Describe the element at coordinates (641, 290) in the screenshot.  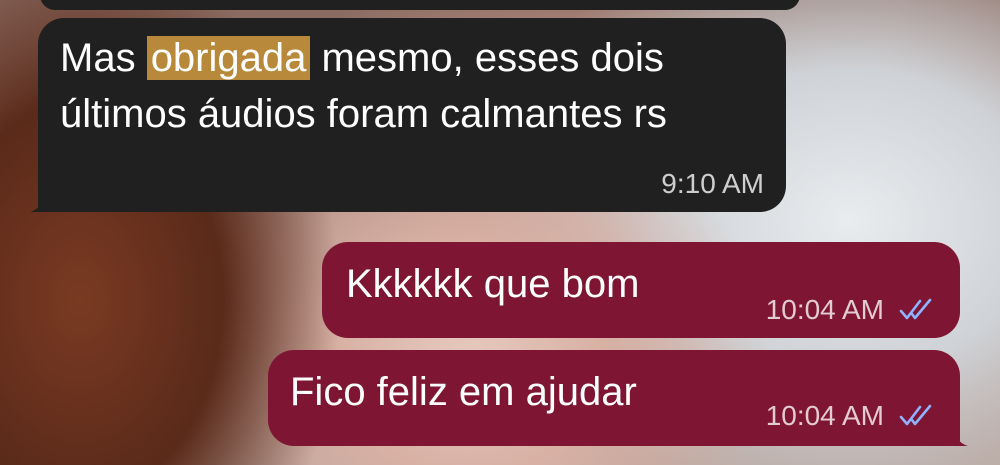
I see `outgoing-message-bubble: Kkkkkk que bom 10:04 AM` at that location.